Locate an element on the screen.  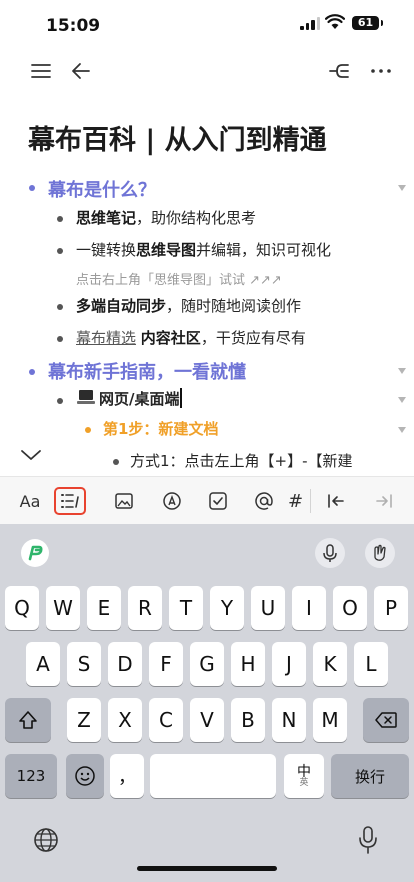
return-key: 换行 is located at coordinates (370, 776).